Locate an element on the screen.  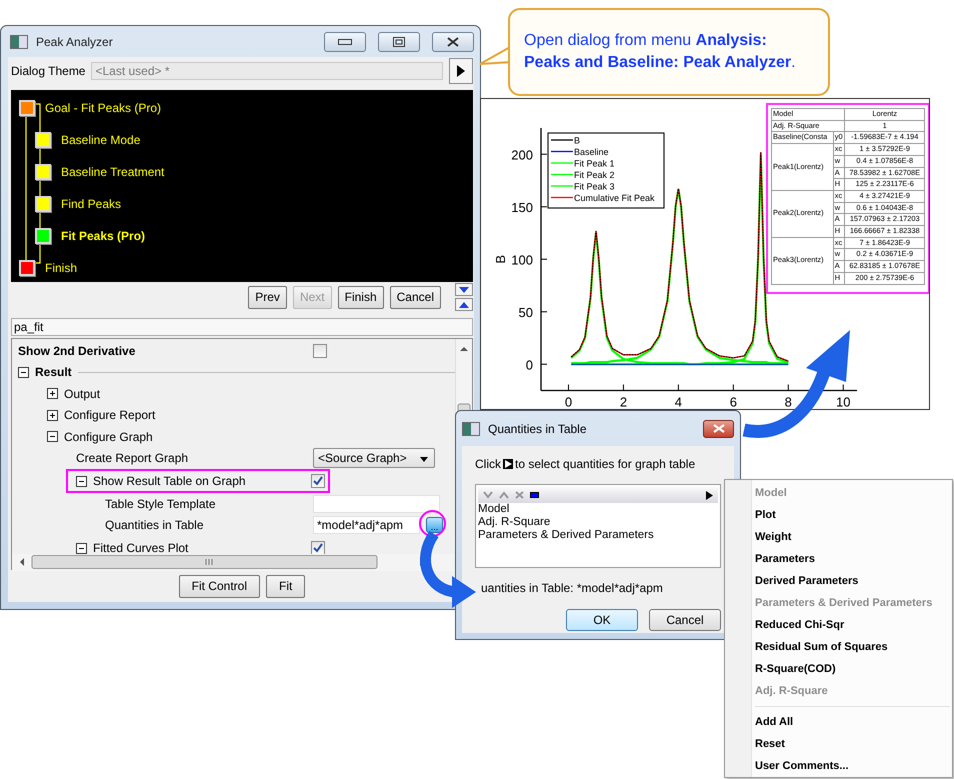
instruction-text: Click is located at coordinates (488, 464).